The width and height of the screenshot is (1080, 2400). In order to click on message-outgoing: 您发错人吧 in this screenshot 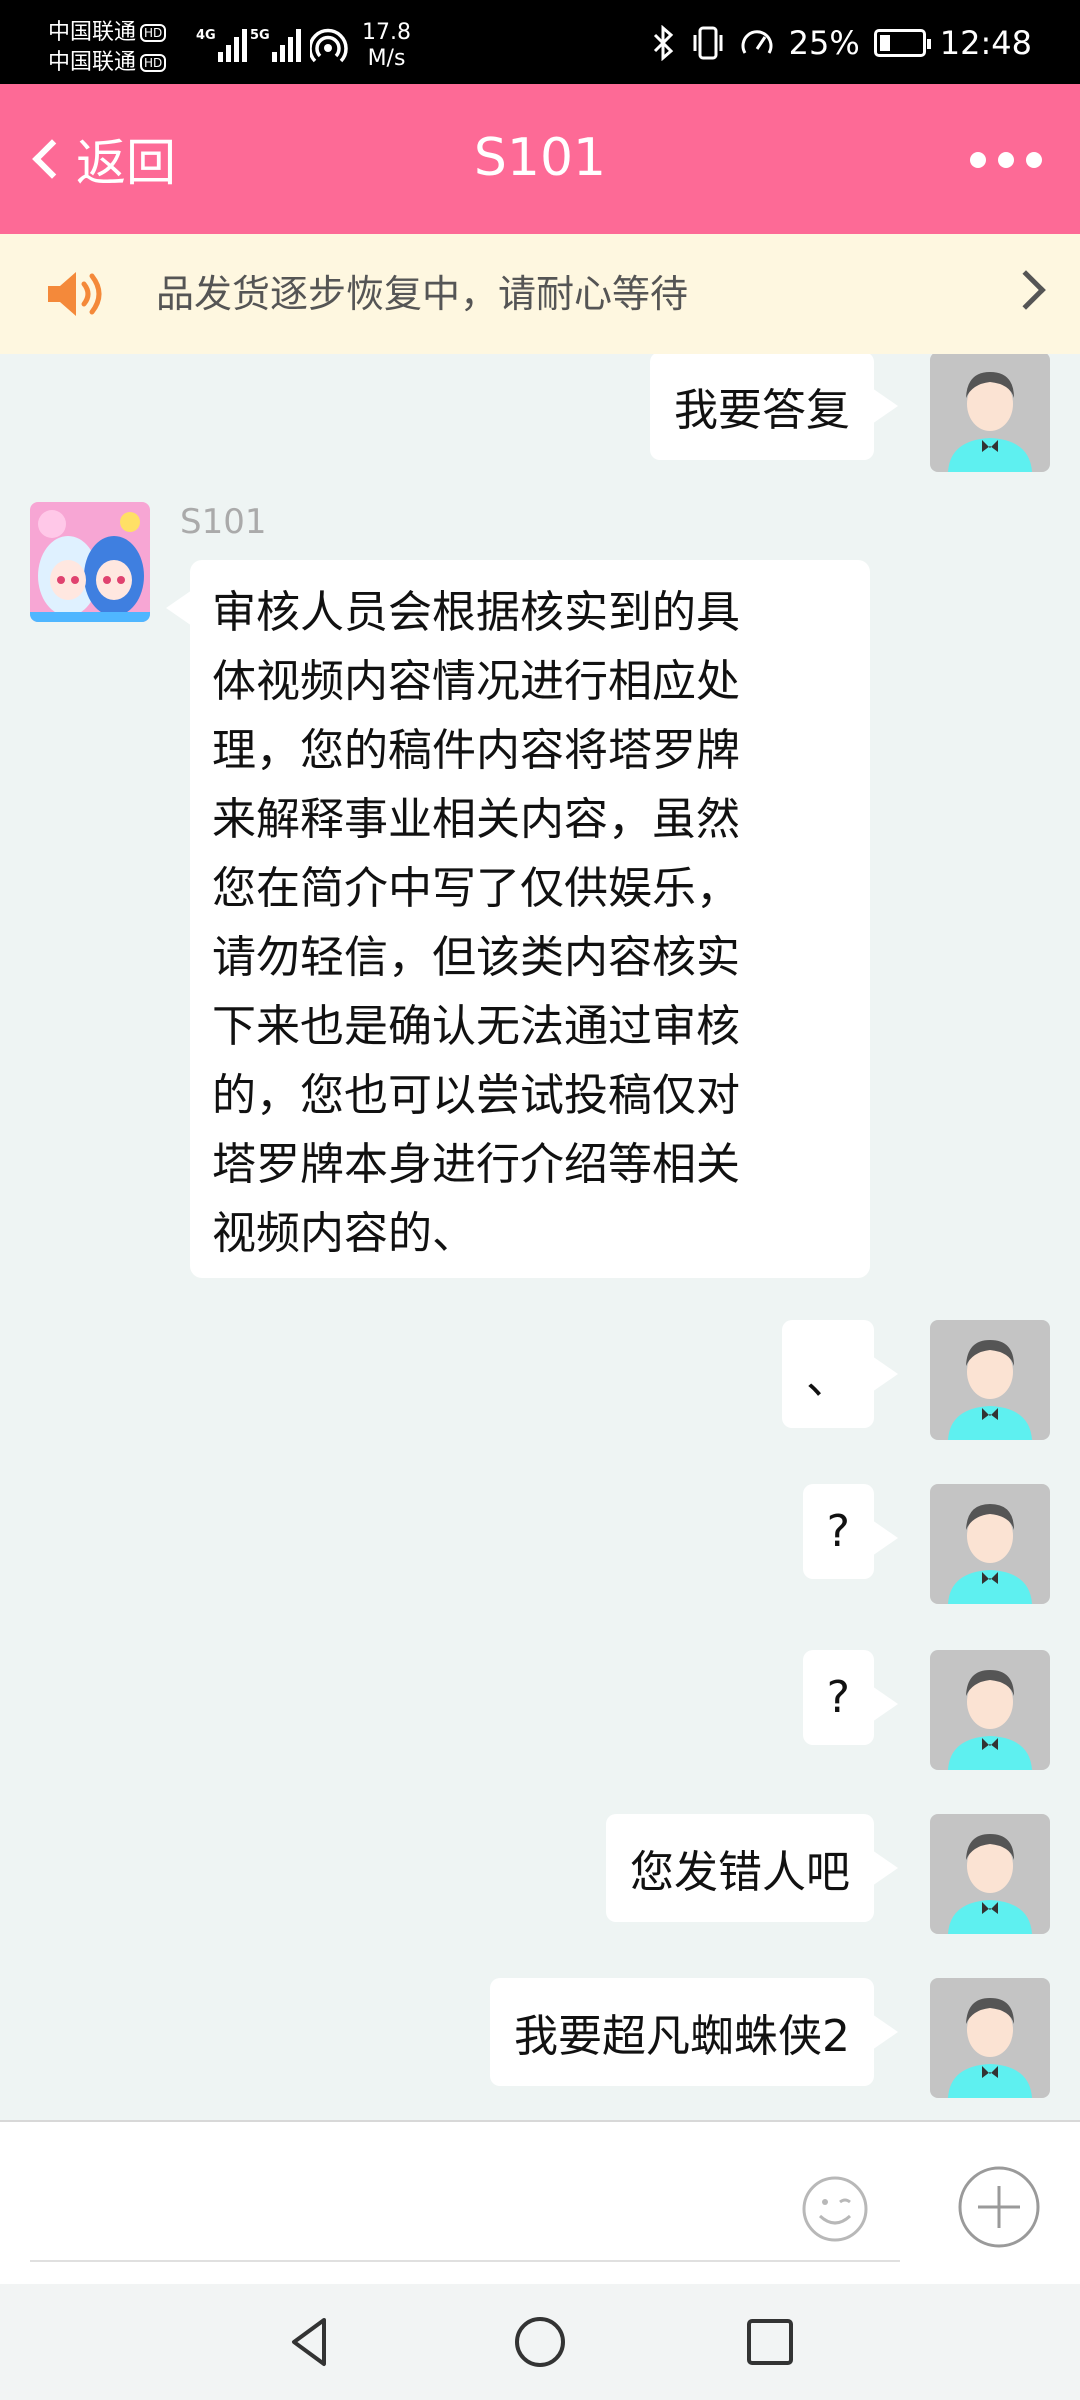, I will do `click(828, 1874)`.